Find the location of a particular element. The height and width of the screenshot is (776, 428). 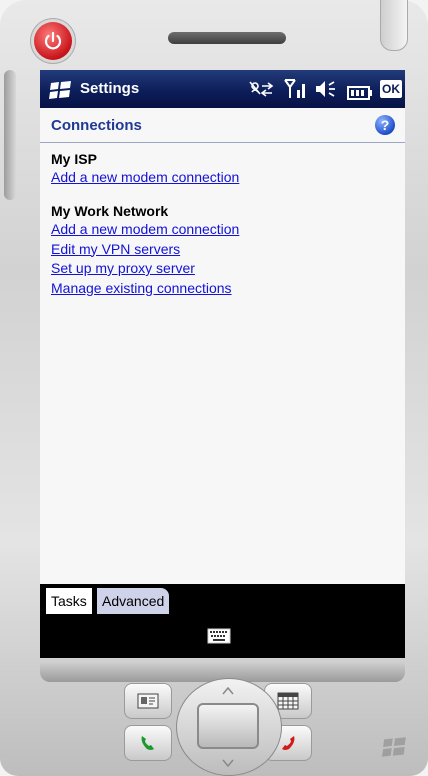

side-button is located at coordinates (10, 135).